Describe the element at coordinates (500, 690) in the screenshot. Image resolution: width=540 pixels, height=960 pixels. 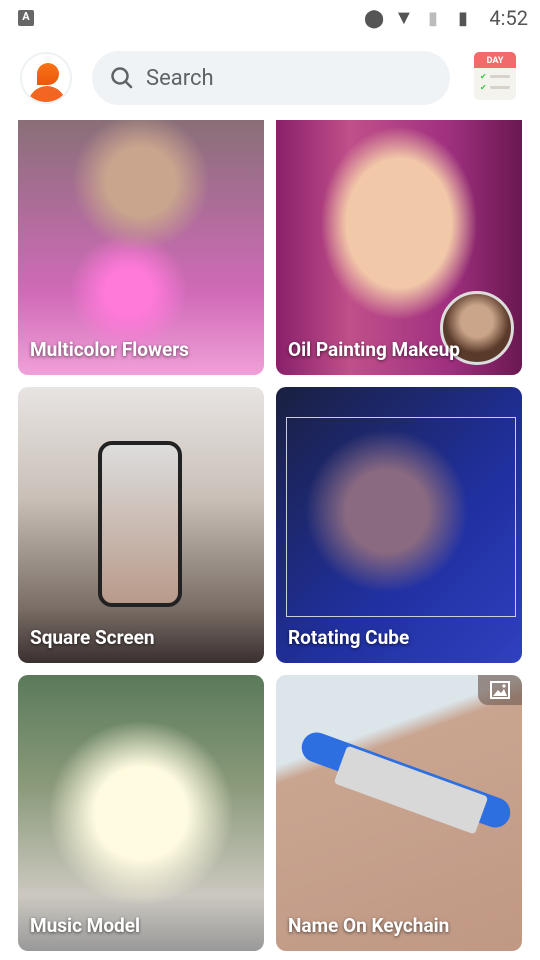
I see `image-icon` at that location.